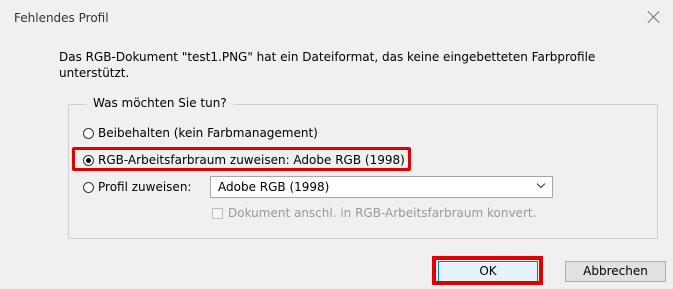 The width and height of the screenshot is (673, 289). I want to click on profile-select: Adobe RGB (1998), so click(381, 187).